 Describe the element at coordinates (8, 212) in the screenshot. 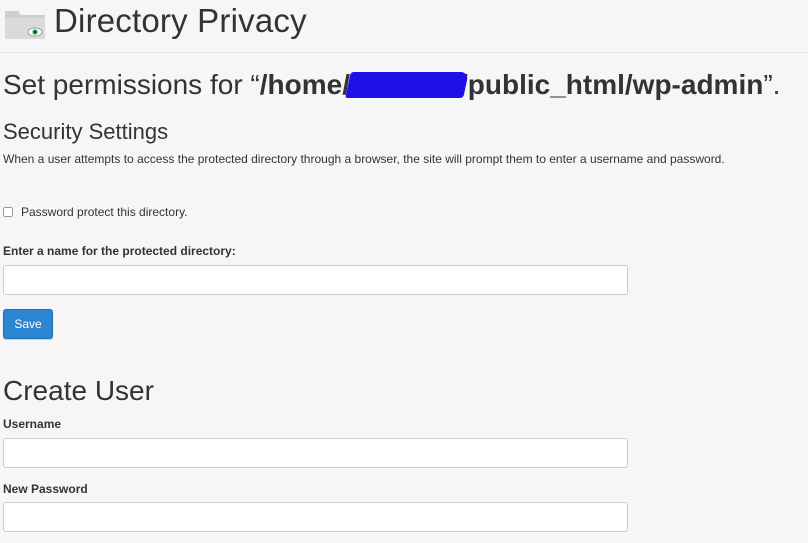

I see `password-protect-checkbox` at that location.